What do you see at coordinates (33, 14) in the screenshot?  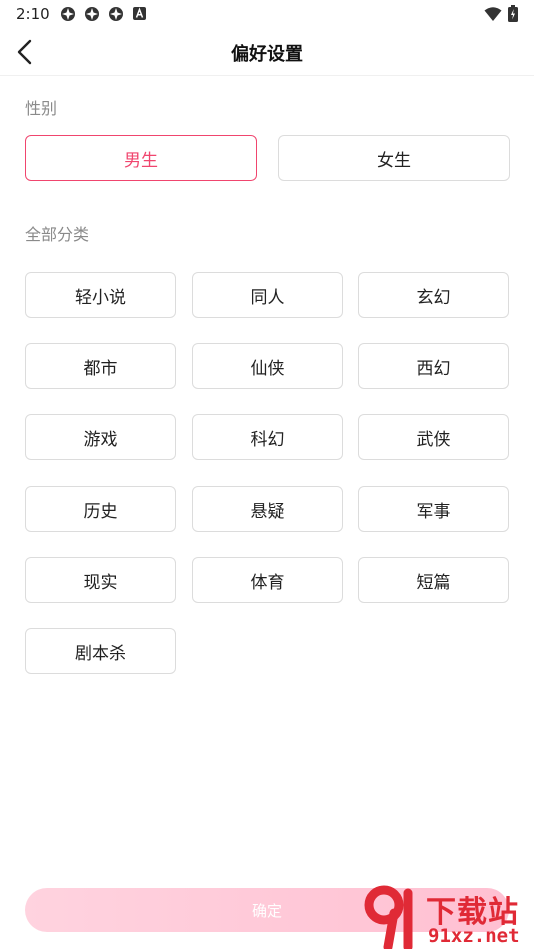 I see `status-time: 2:10` at bounding box center [33, 14].